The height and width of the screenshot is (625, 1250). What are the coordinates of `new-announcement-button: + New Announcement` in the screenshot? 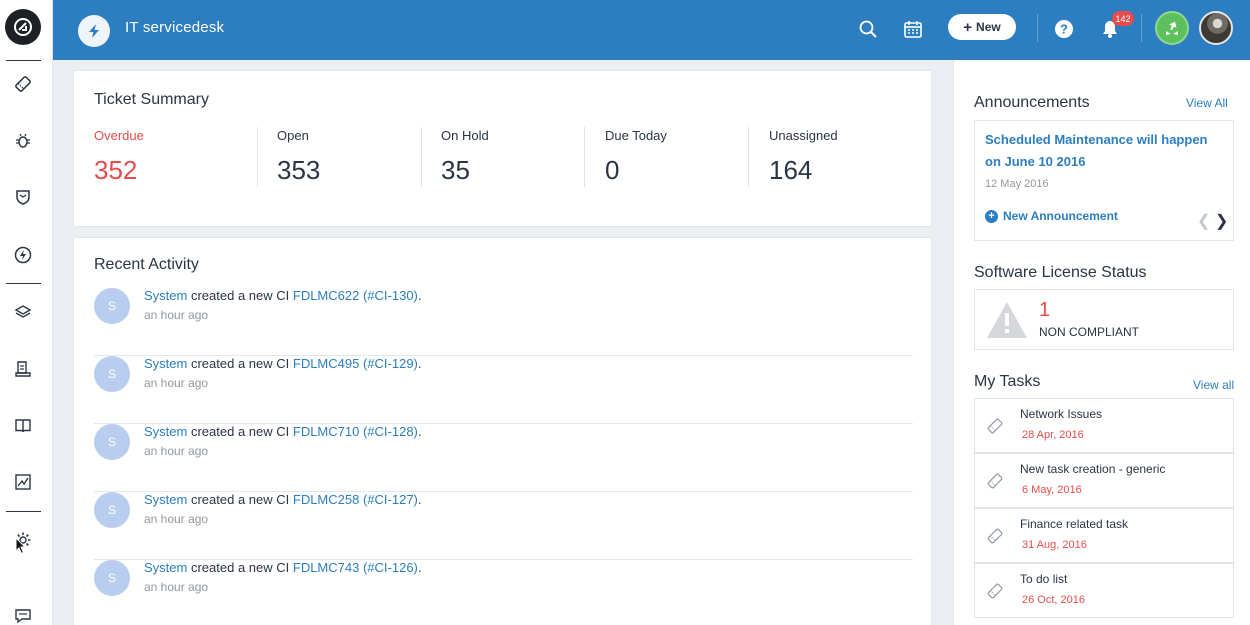 It's located at (1051, 216).